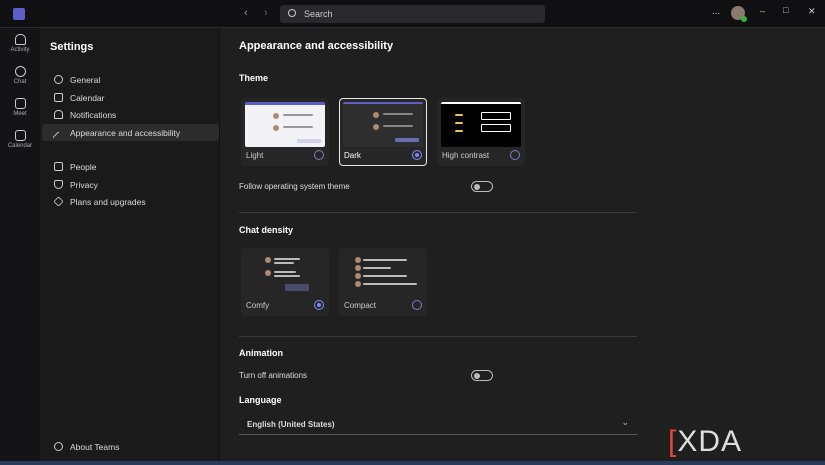 This screenshot has width=825, height=465. What do you see at coordinates (83, 167) in the screenshot?
I see `nav-label: People` at bounding box center [83, 167].